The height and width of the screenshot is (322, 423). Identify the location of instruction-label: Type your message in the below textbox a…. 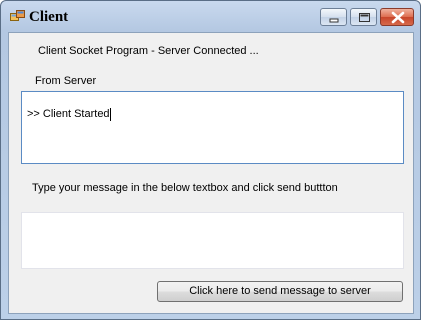
(185, 188).